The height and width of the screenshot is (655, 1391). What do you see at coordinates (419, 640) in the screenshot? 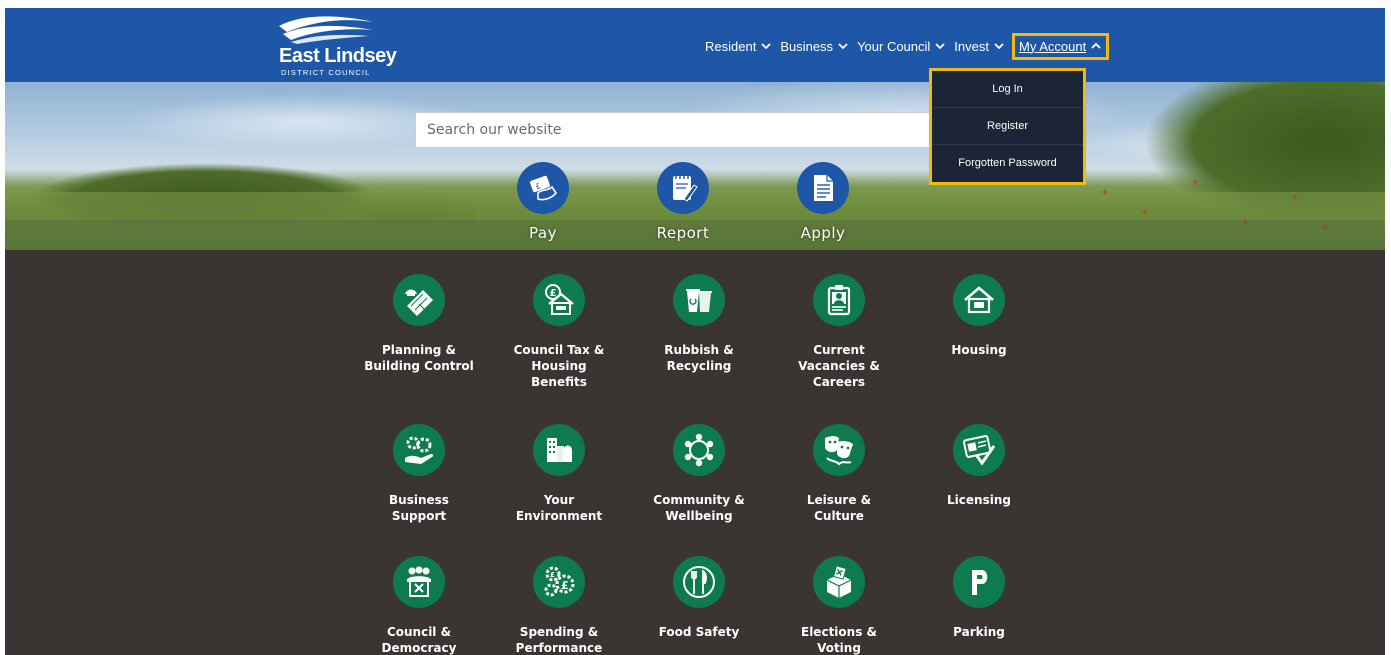
I see `service-council-democracy-label: Council & Democracy` at bounding box center [419, 640].